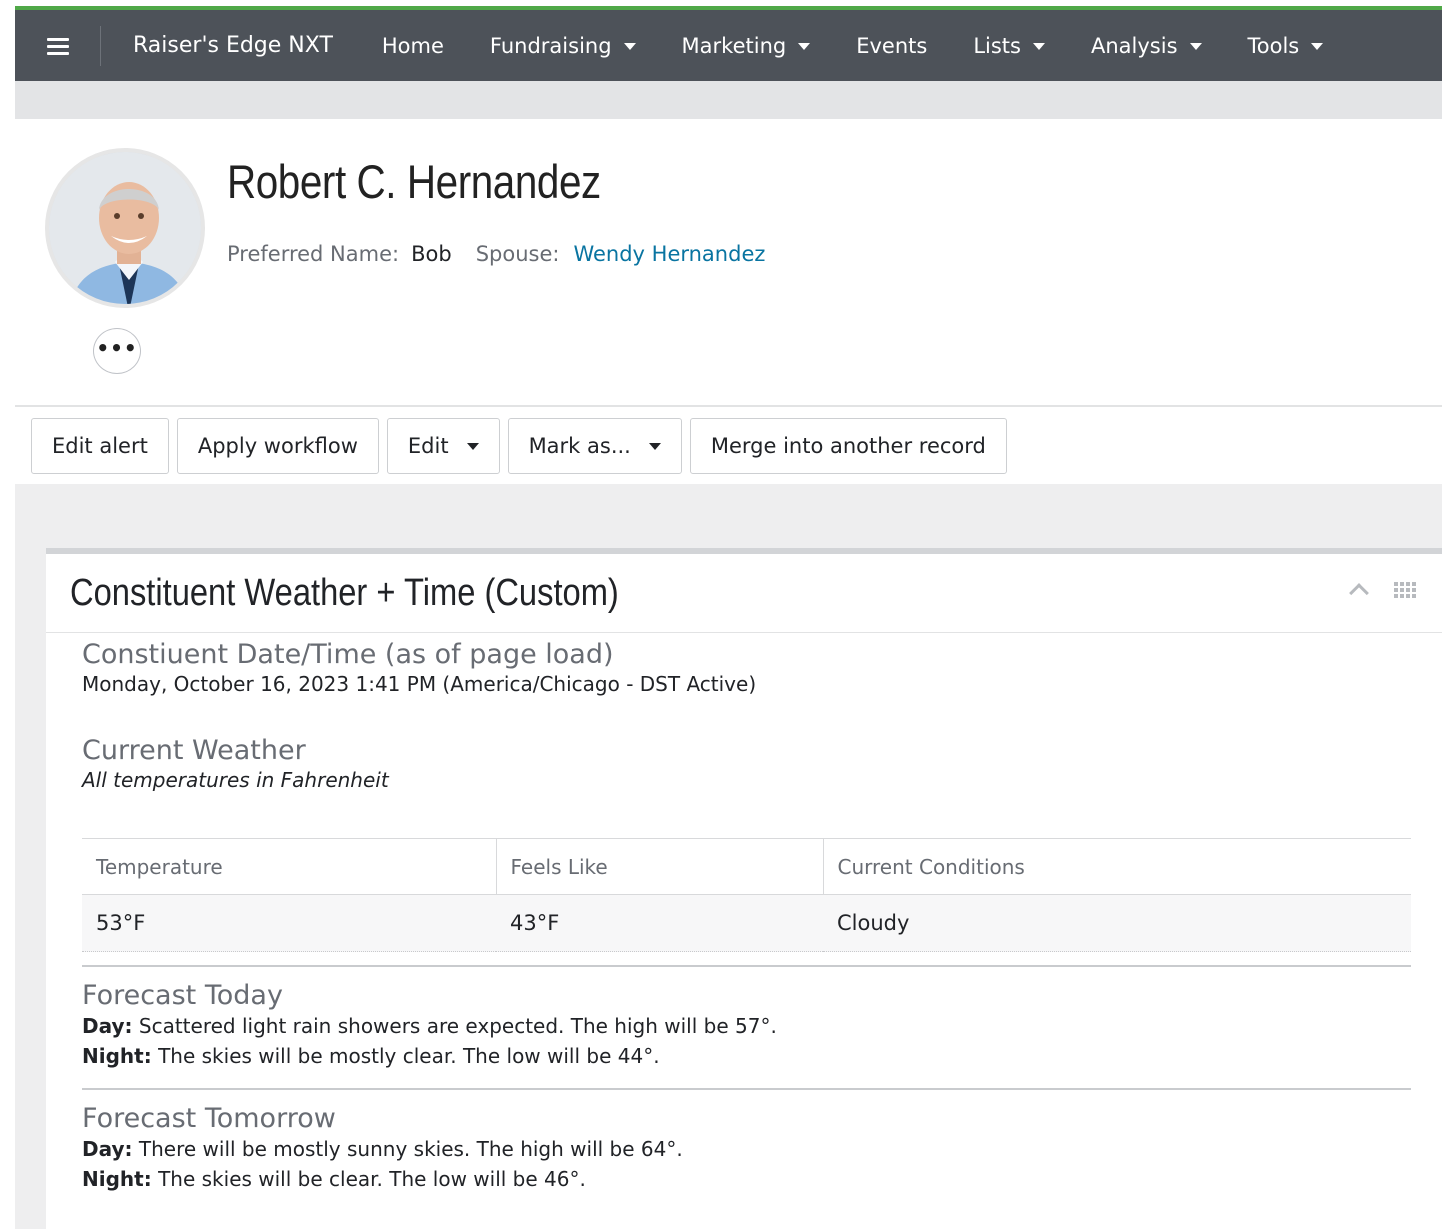 This screenshot has height=1229, width=1442. What do you see at coordinates (182, 995) in the screenshot?
I see `forecast-today-heading: Forecast Today` at bounding box center [182, 995].